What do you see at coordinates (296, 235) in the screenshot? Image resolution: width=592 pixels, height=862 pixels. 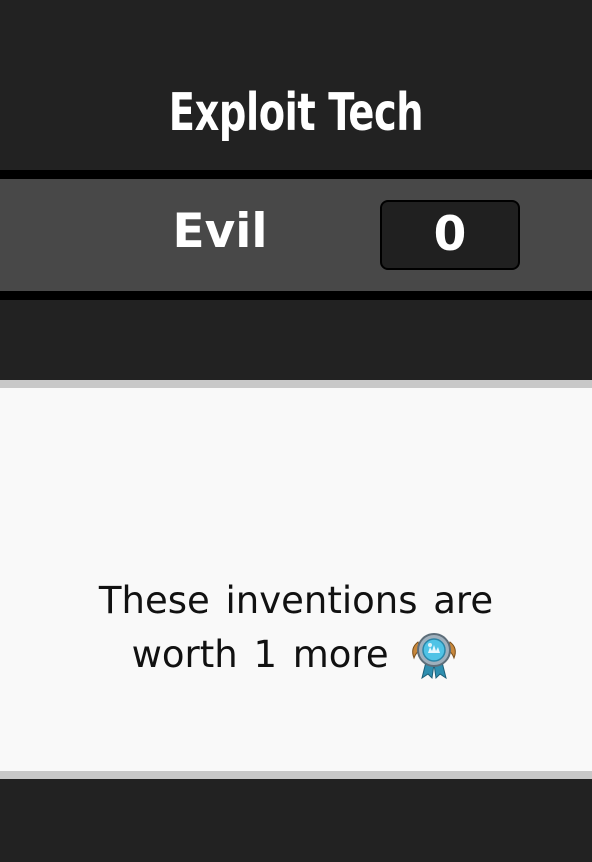 I see `score-row: Evil 0` at bounding box center [296, 235].